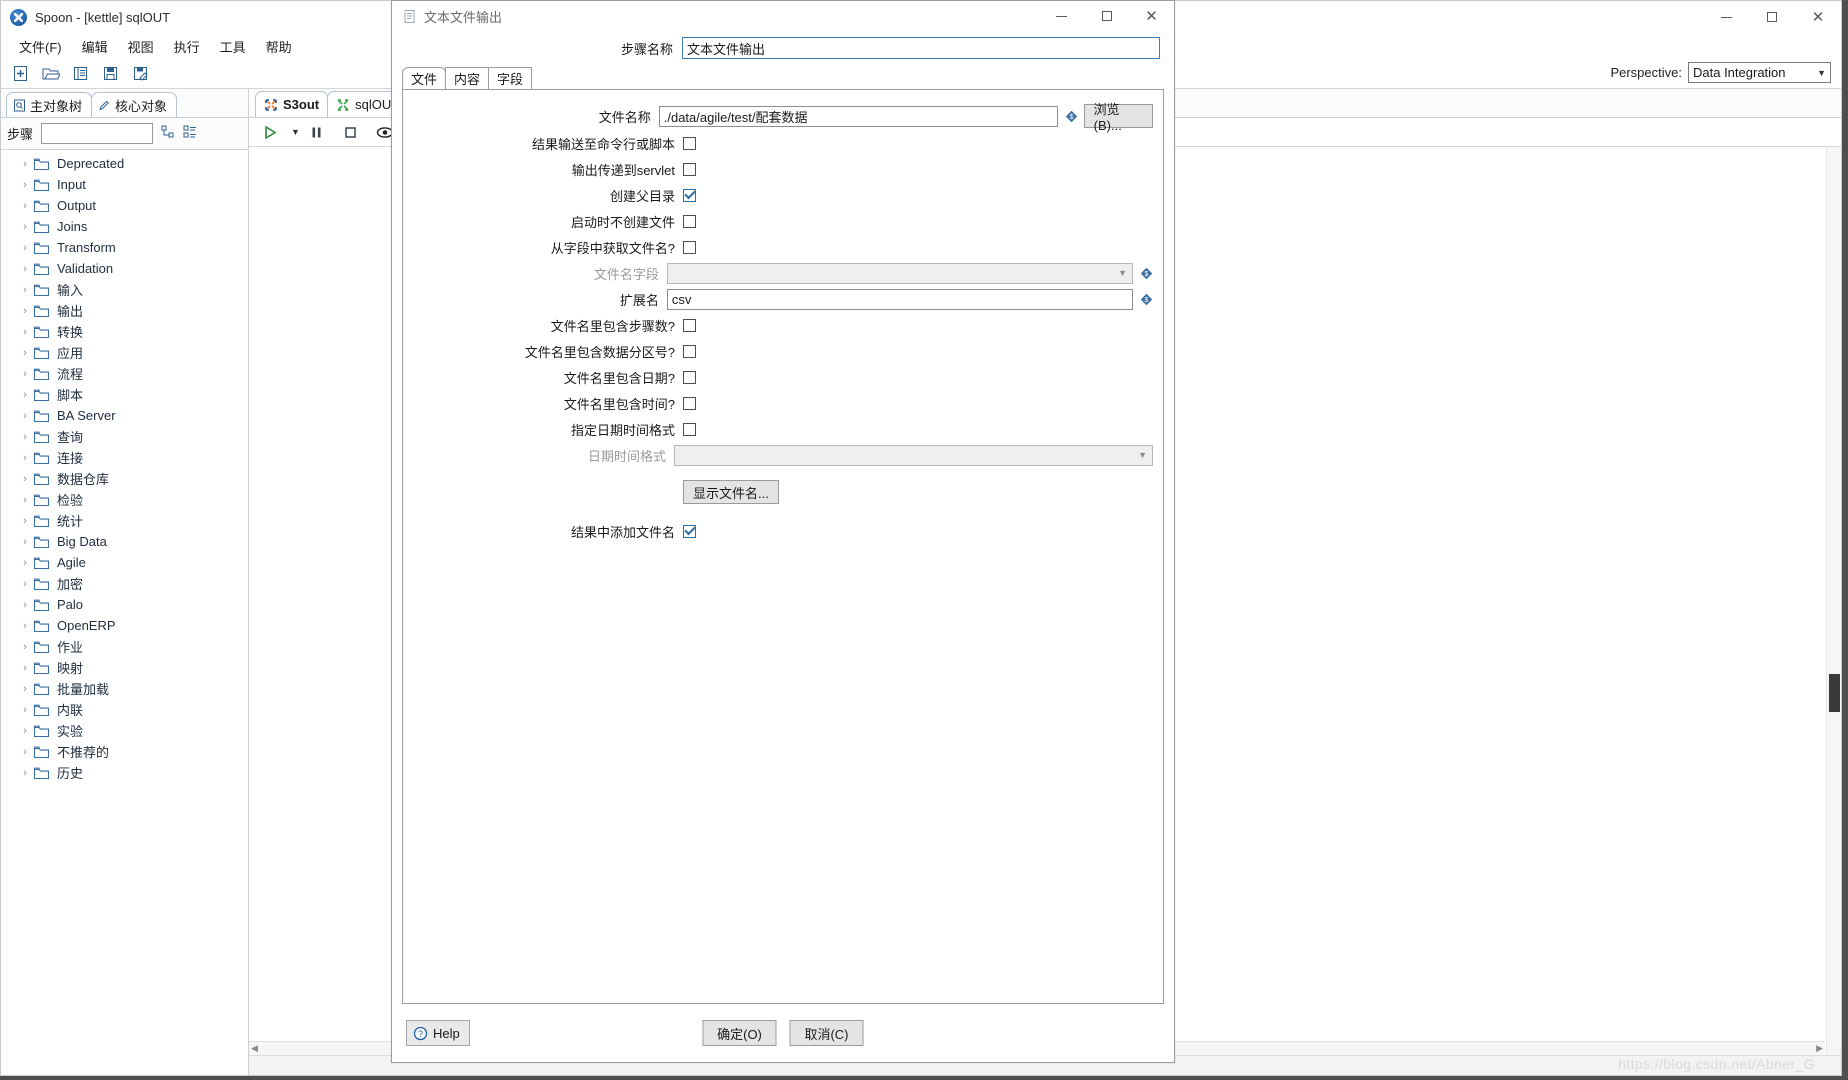  Describe the element at coordinates (124, 625) in the screenshot. I see `tree-item: › OpenERP` at that location.